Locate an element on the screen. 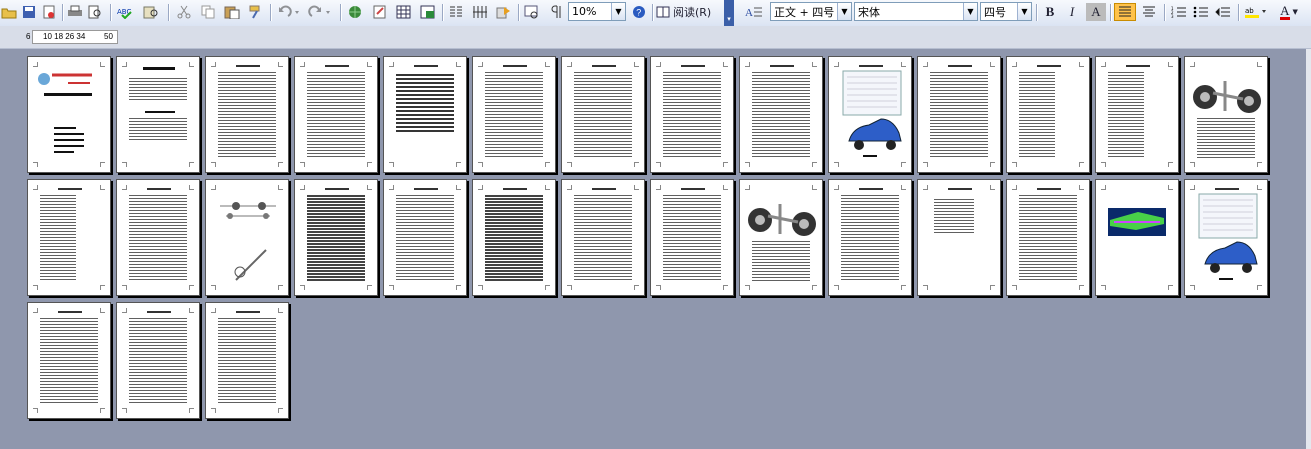  svg-text: ab is located at coordinates (1249, 11).